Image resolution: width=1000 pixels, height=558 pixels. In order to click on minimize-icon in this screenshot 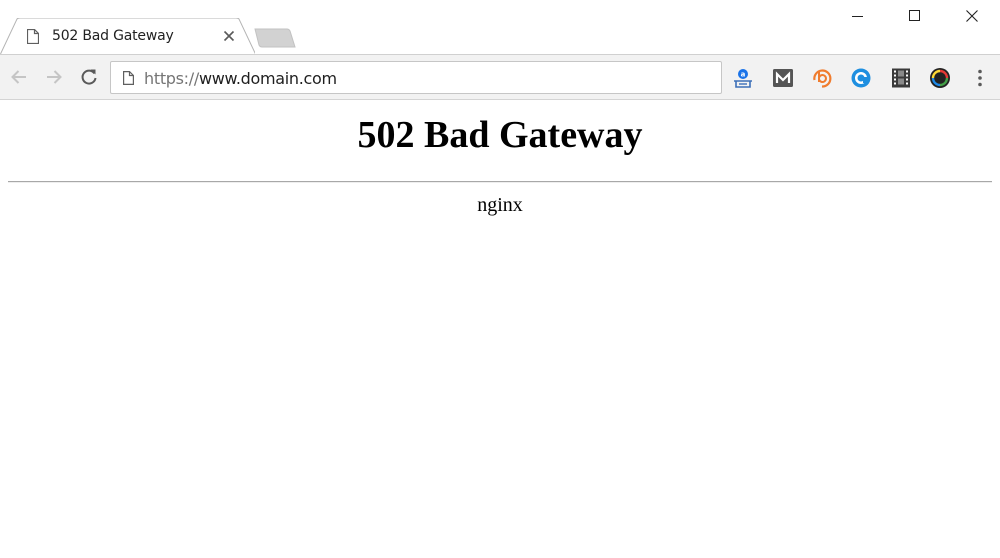, I will do `click(857, 16)`.